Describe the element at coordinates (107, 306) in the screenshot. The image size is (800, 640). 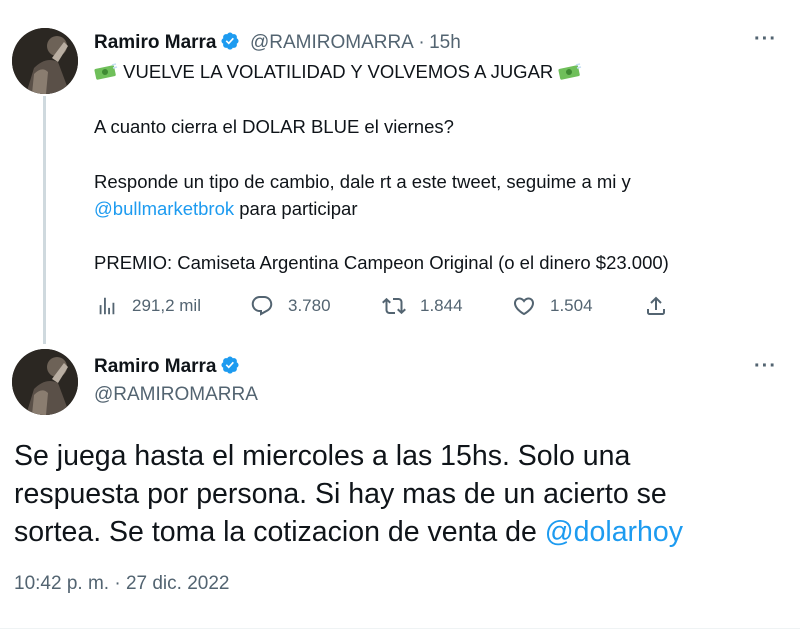
I see `views-icon` at that location.